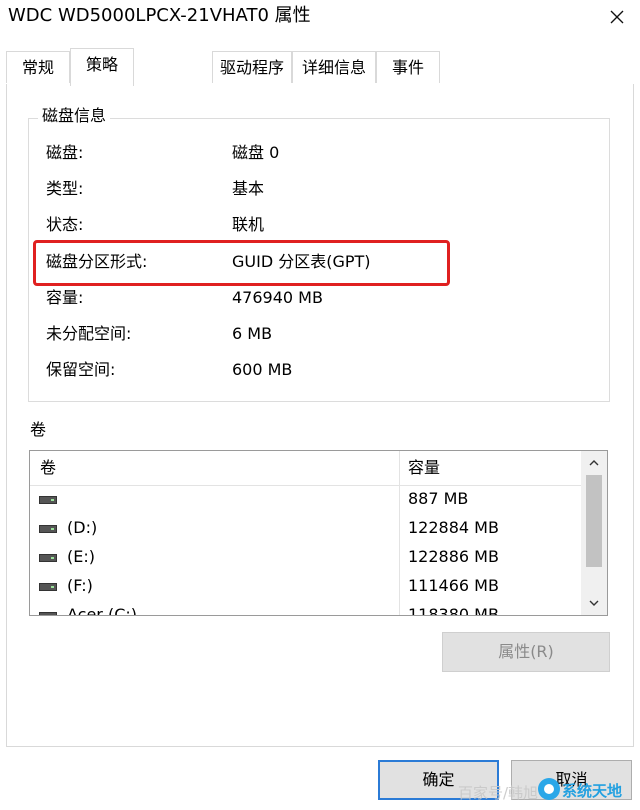 The height and width of the screenshot is (810, 640). I want to click on volume-name: Acer (C:), so click(102, 610).